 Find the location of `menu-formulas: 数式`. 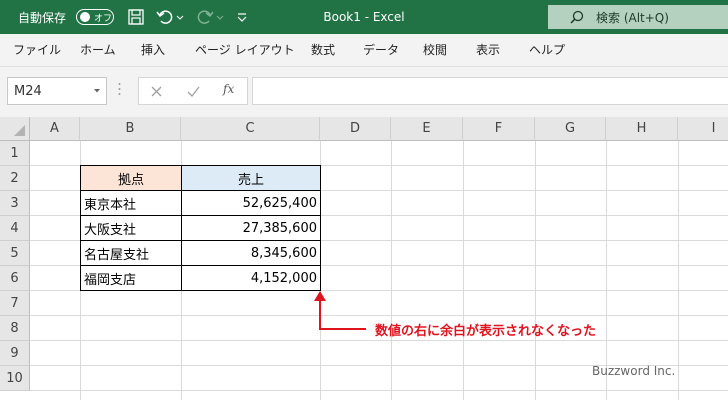

menu-formulas: 数式 is located at coordinates (323, 50).